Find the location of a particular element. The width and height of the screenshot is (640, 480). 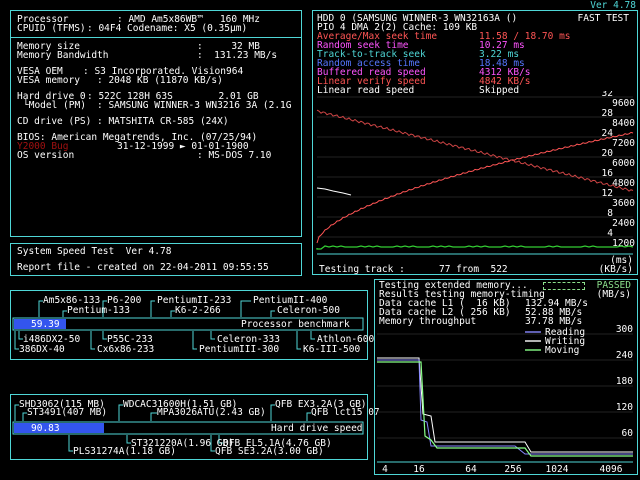

model-value: : SAMSUNG WINNER-3 WN3216 3A (2.1G is located at coordinates (194, 105).